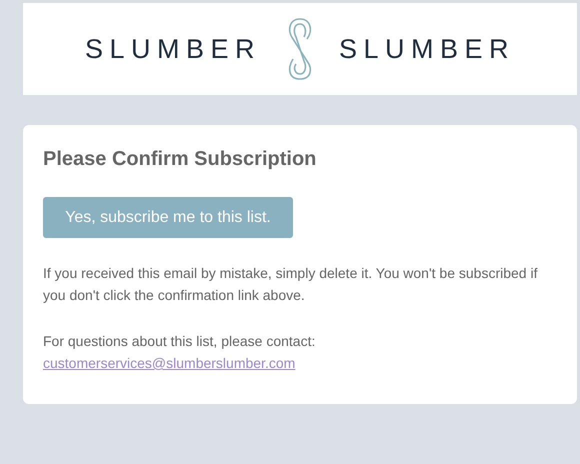  I want to click on subscribe-button: Yes, subscribe me to this list., so click(168, 217).